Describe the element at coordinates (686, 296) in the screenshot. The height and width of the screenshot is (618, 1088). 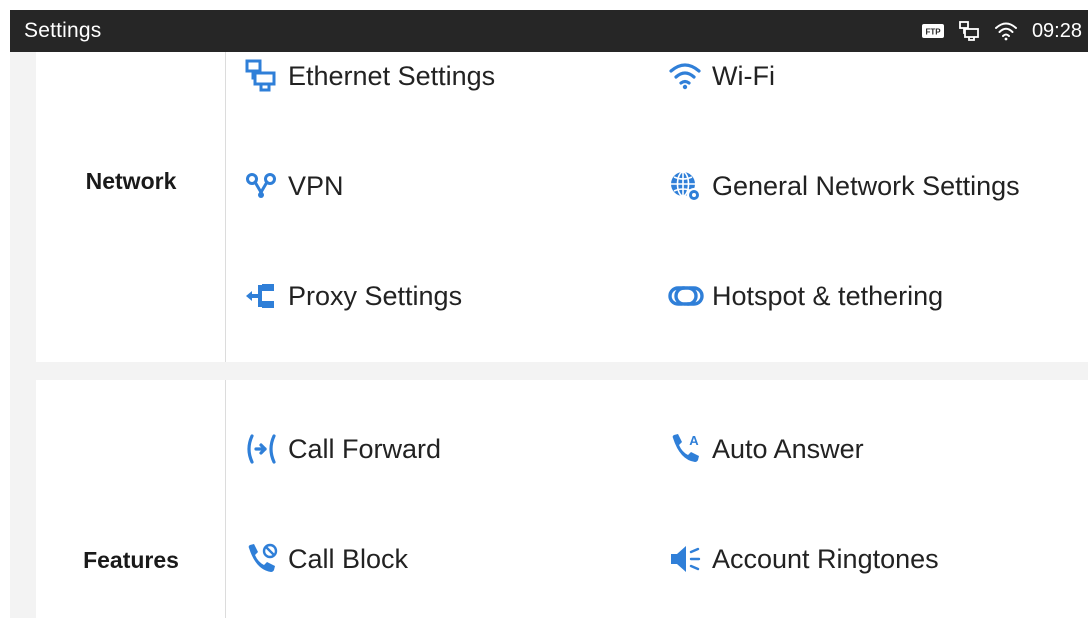
I see `hotspot-icon` at that location.